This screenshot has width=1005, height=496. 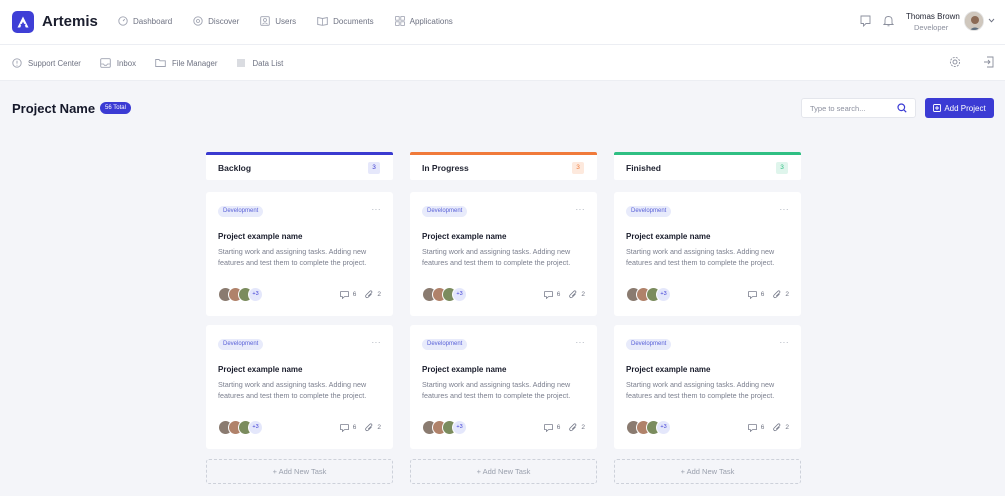 I want to click on subnav-label: Inbox, so click(x=126, y=63).